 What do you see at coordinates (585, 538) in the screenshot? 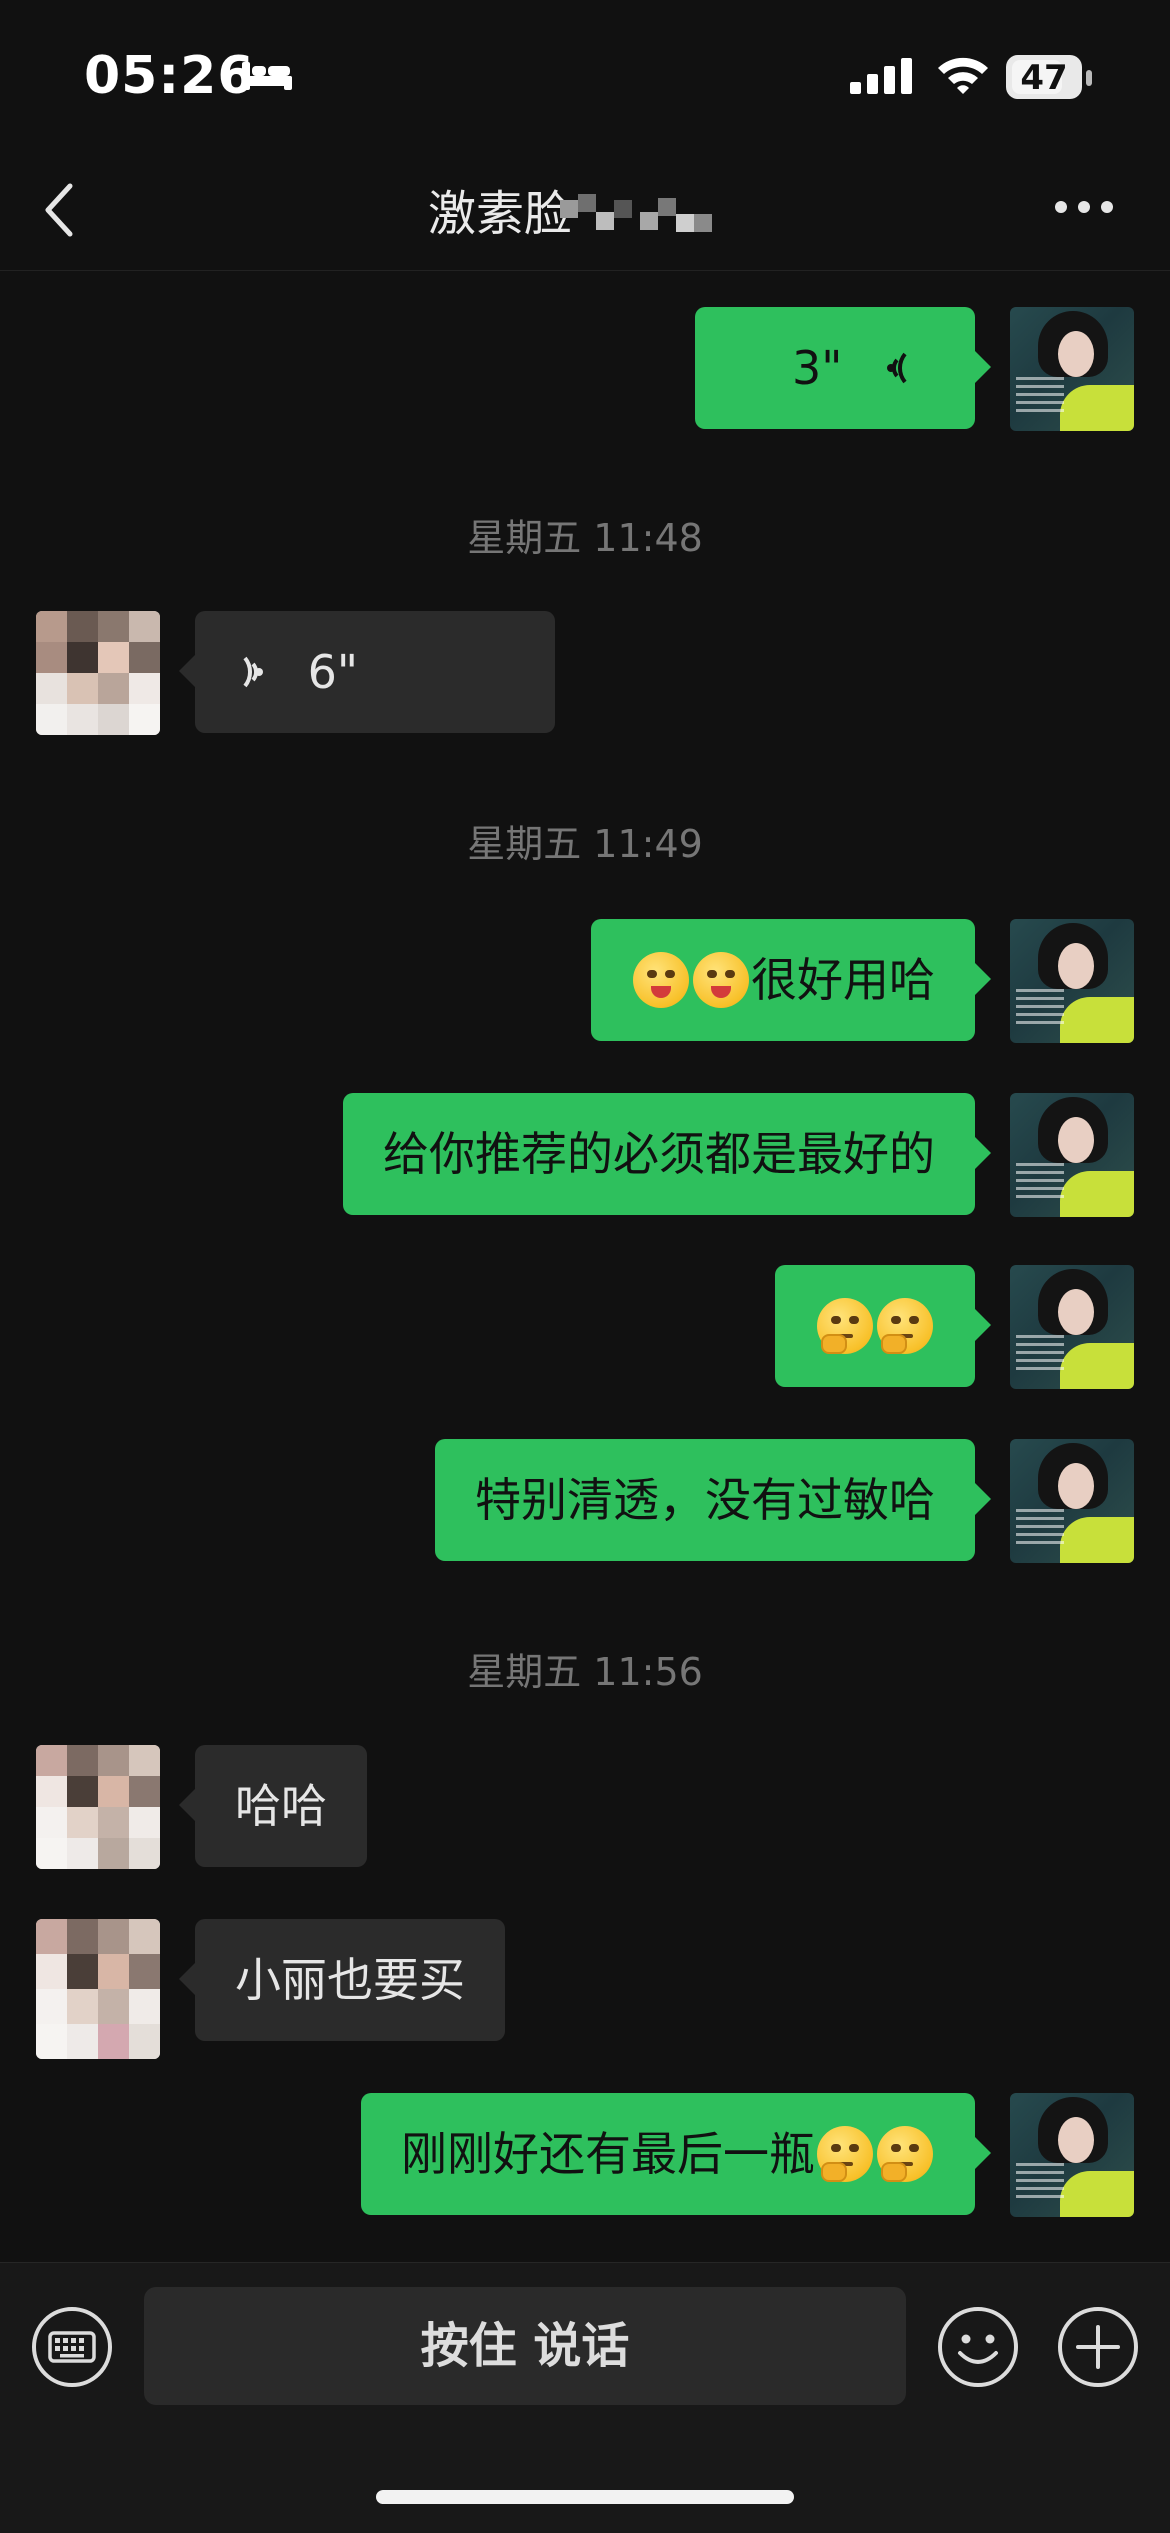
I see `timestamp: 星期五 11:48` at bounding box center [585, 538].